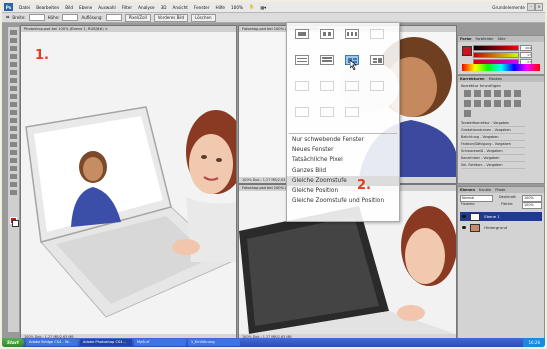  What do you see at coordinates (493, 145) in the screenshot?
I see `preset-hue-saturation: Farbton/Sättigung - Vorgaben` at bounding box center [493, 145].